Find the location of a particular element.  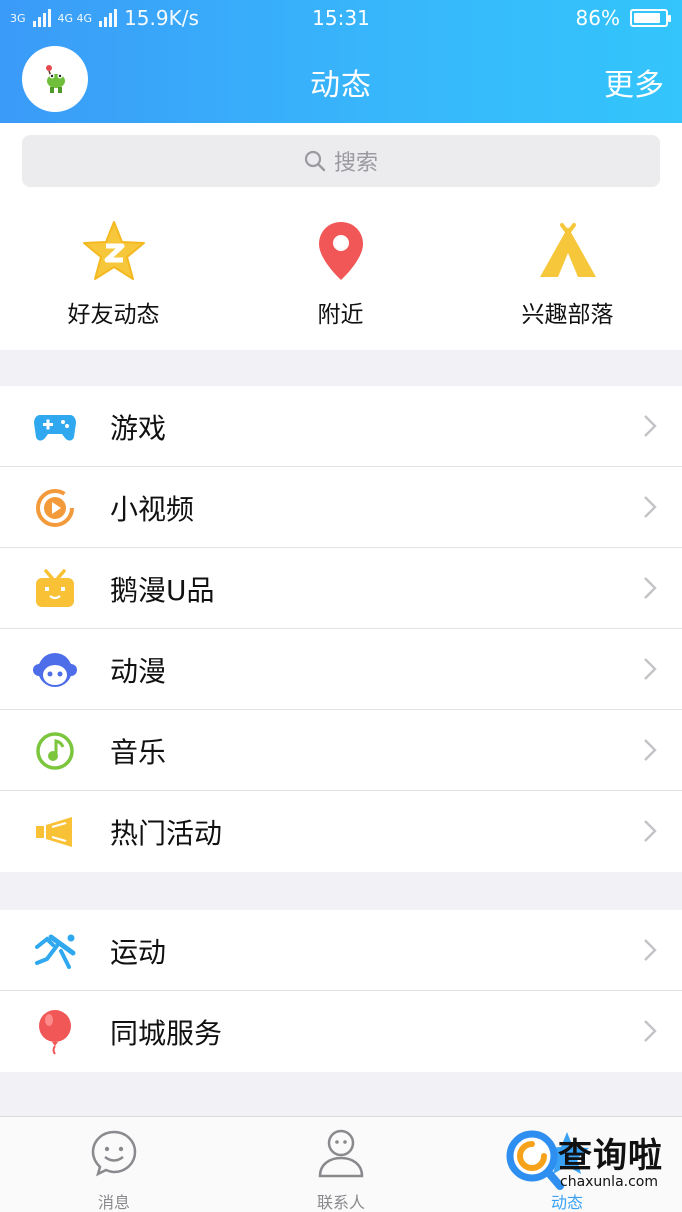

list-item-label: 小视频 is located at coordinates (152, 509).